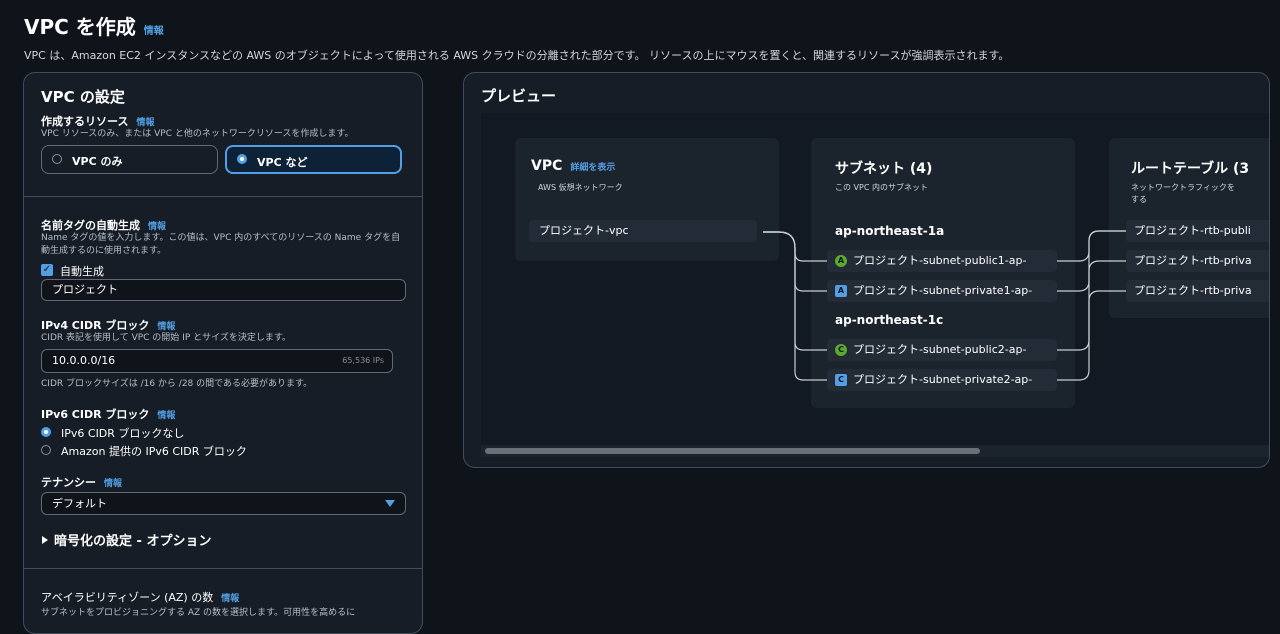 This screenshot has width=1280, height=634. I want to click on link-vpc-private2, so click(795, 306).